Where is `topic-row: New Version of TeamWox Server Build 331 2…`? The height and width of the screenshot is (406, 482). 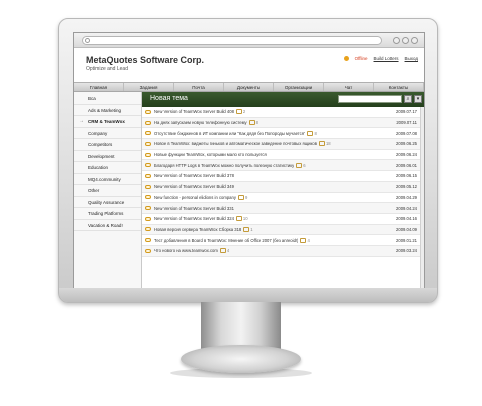
topic-row: New Version of TeamWox Server Build 331 2… is located at coordinates (283, 208).